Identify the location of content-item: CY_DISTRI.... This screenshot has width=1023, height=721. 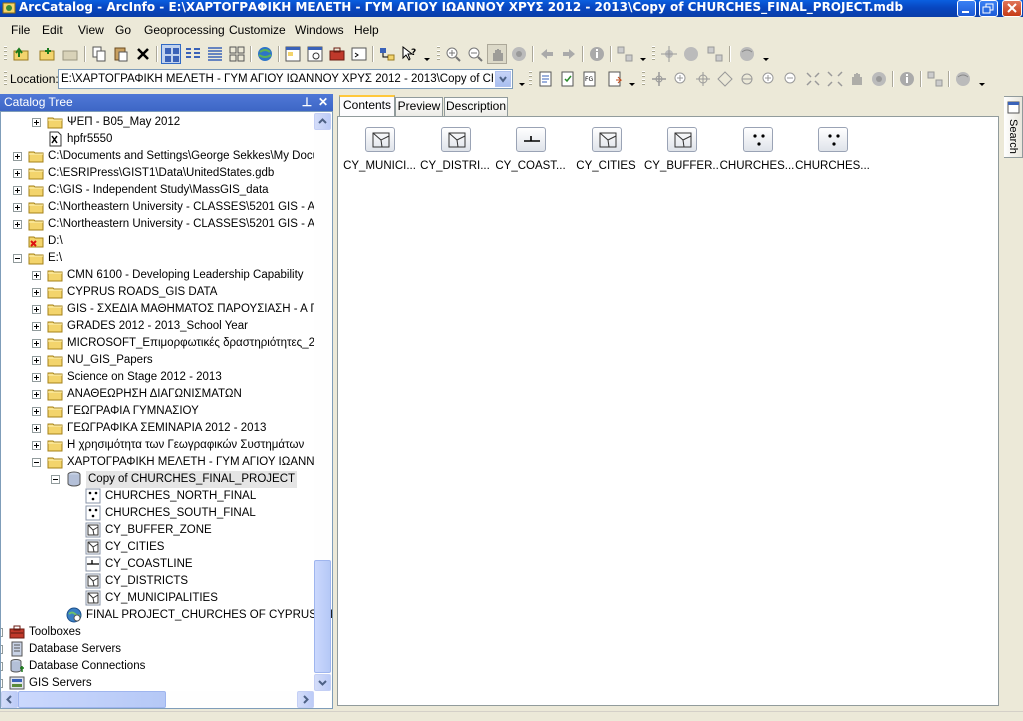
(455, 155).